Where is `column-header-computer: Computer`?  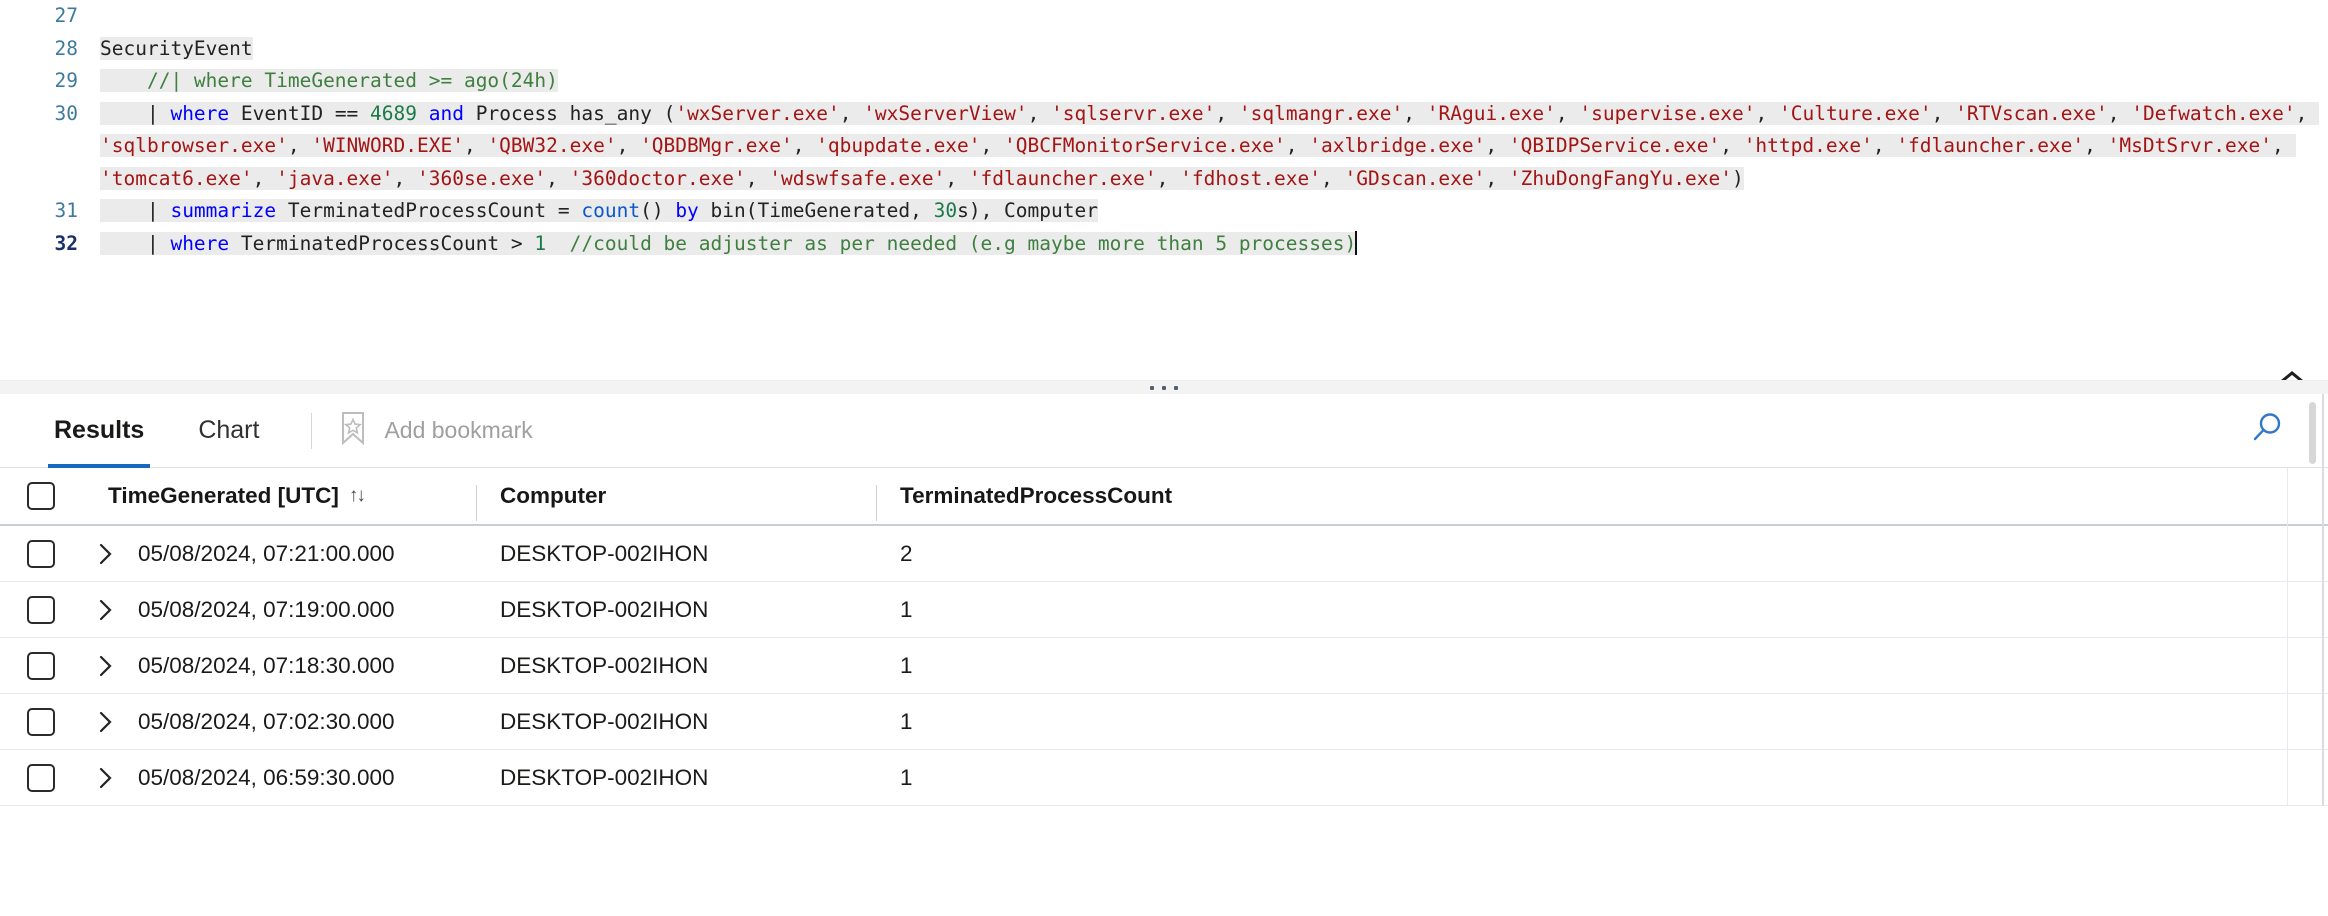 column-header-computer: Computer is located at coordinates (688, 502).